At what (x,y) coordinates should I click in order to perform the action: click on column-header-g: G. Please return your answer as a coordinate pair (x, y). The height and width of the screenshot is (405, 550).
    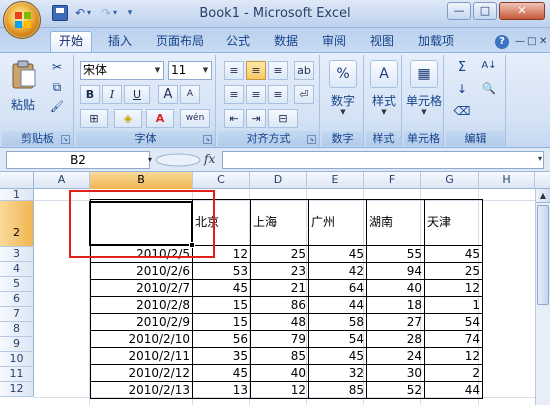
    Looking at the image, I should click on (450, 180).